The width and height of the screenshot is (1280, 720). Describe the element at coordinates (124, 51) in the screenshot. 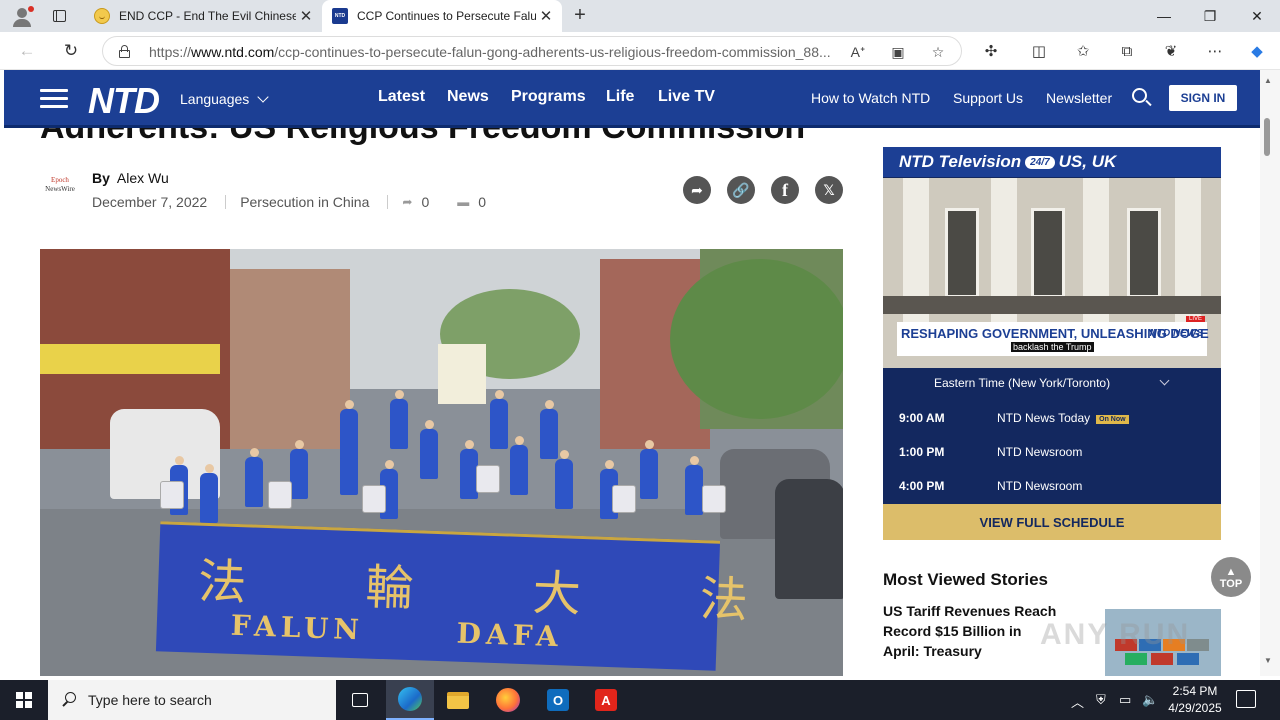

I see `lock-icon` at that location.